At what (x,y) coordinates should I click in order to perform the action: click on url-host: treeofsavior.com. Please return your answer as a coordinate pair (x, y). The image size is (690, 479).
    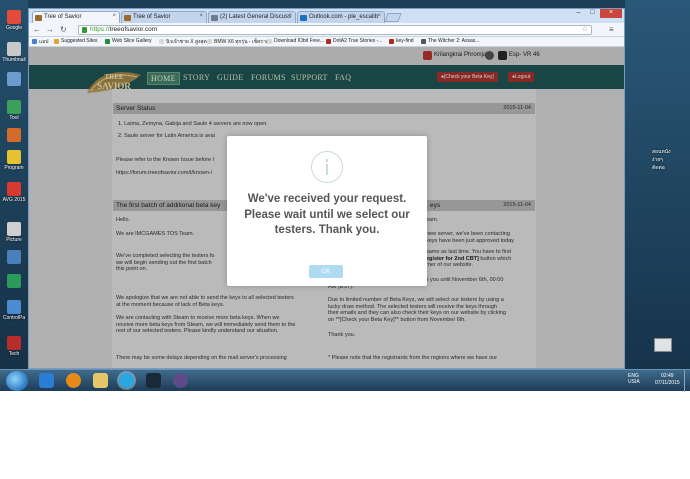
    Looking at the image, I should click on (133, 29).